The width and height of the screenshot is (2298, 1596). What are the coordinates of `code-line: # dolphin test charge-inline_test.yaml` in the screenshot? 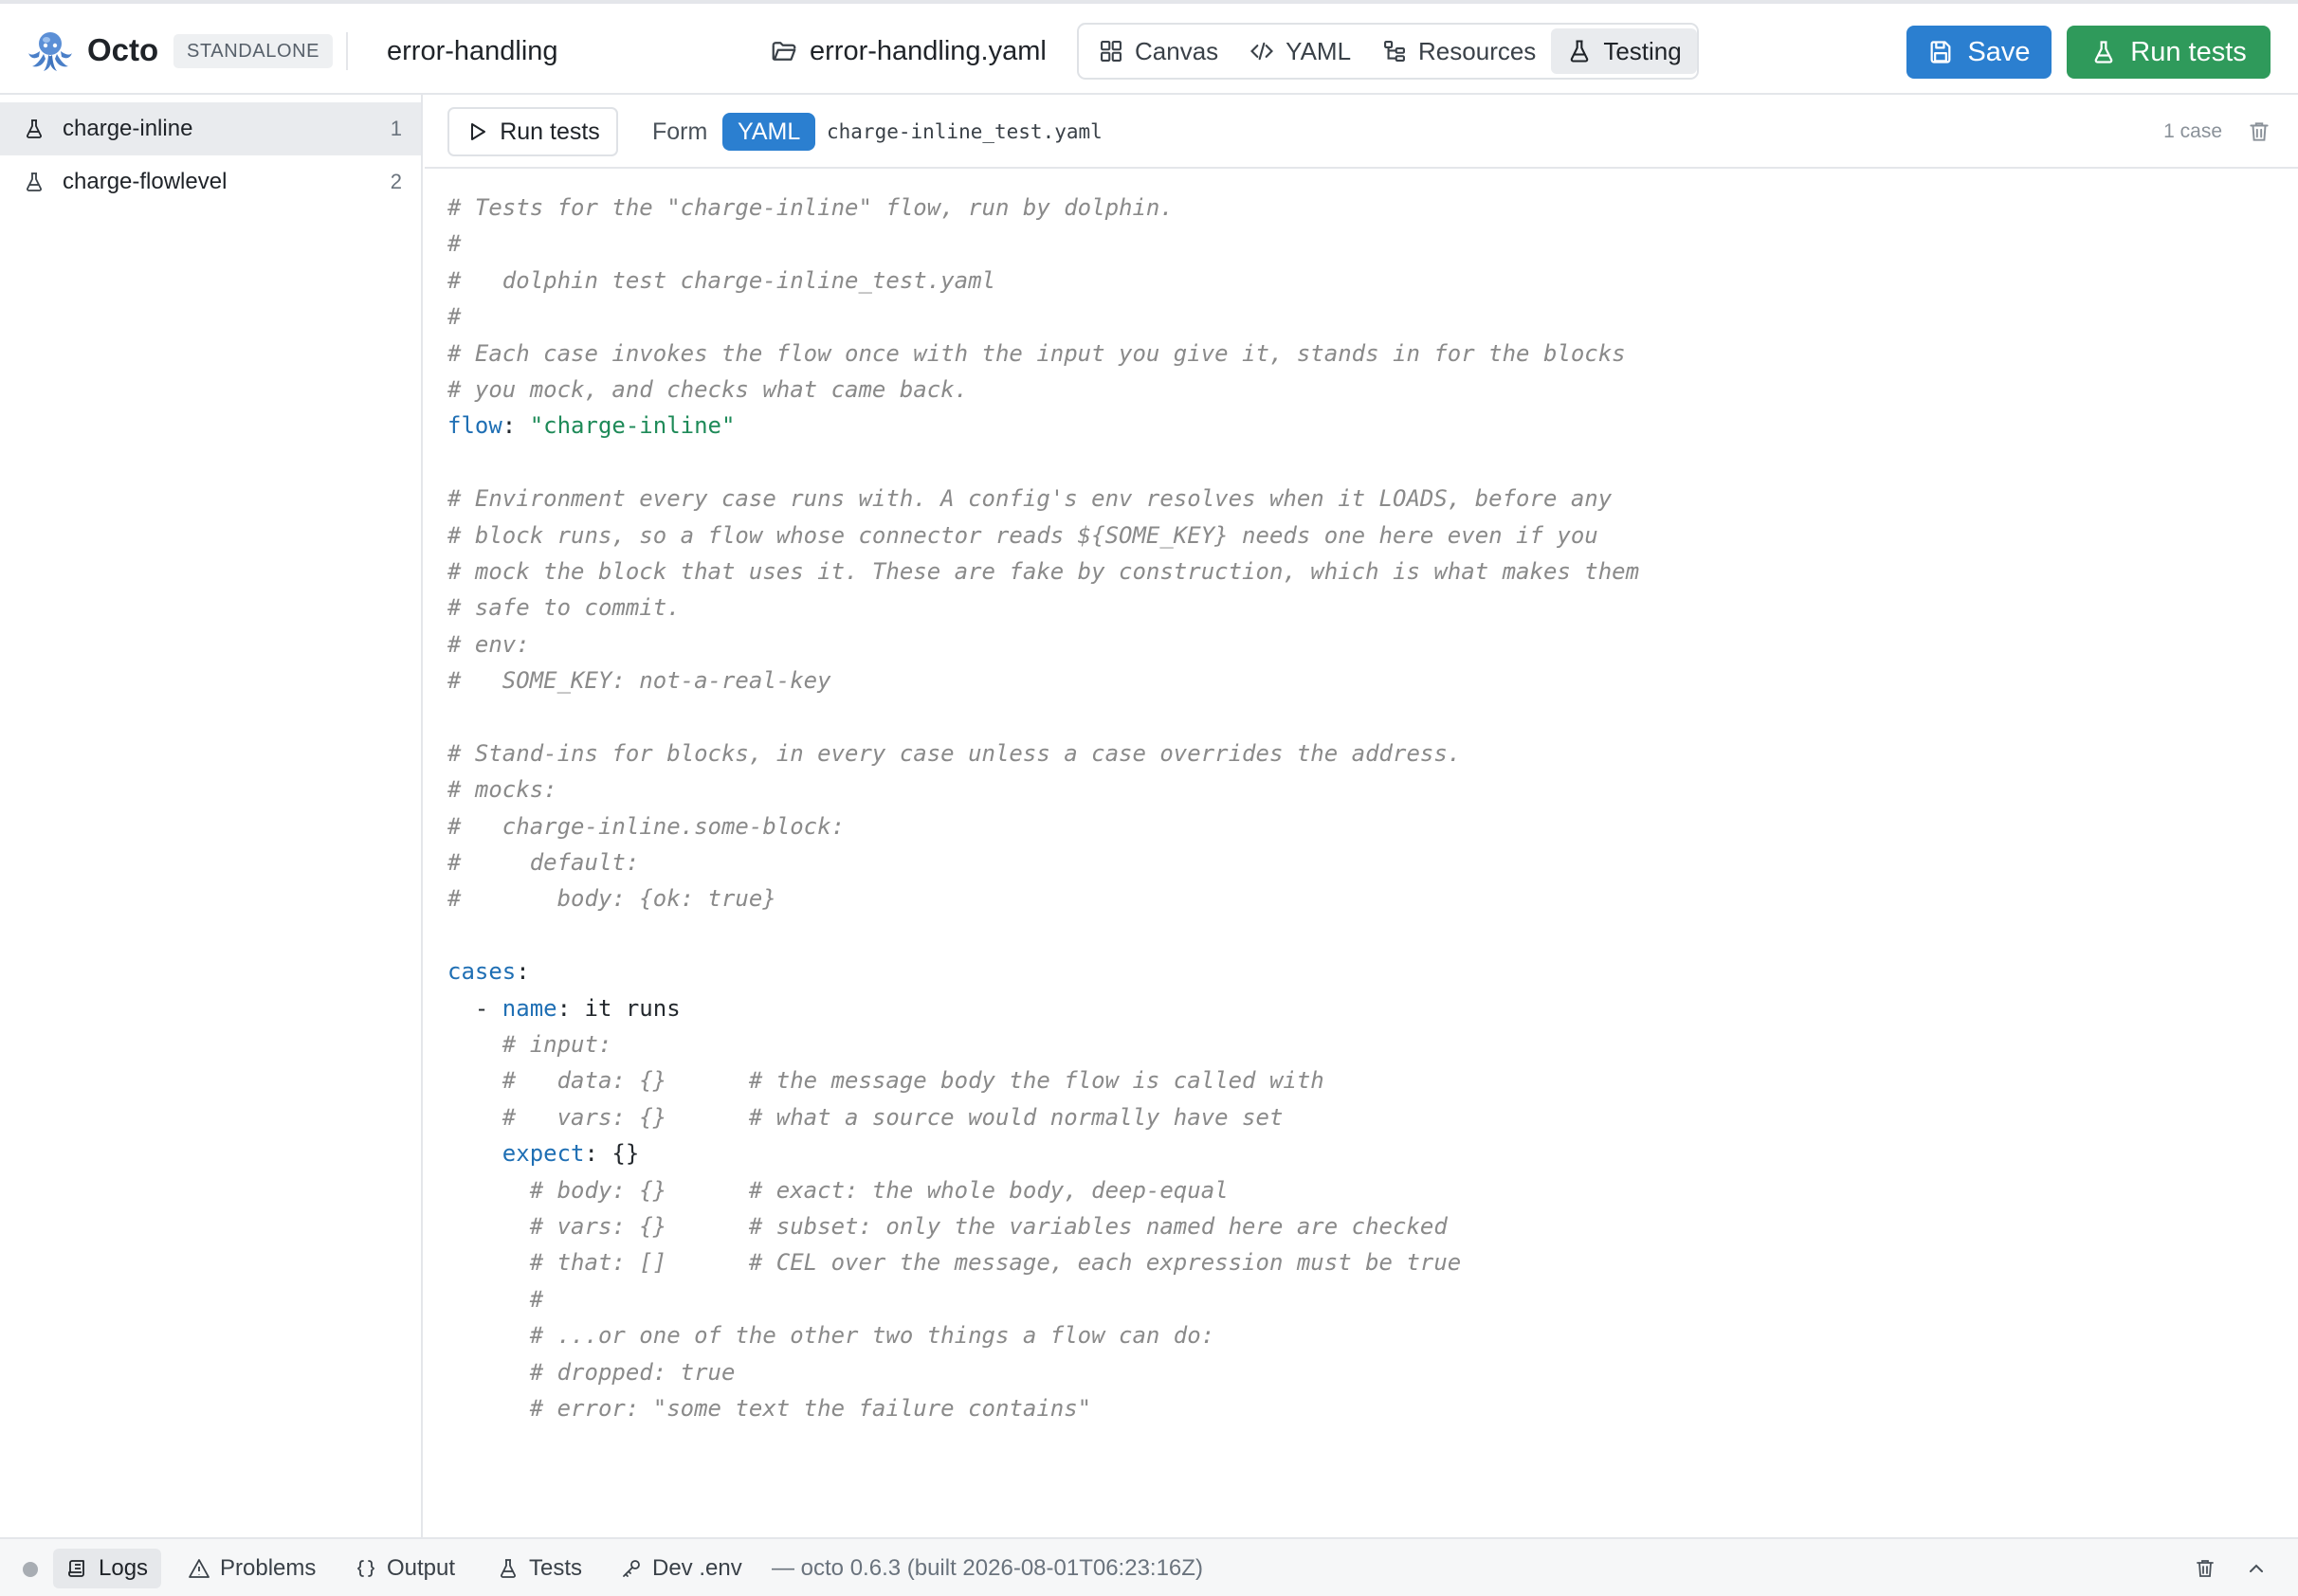 It's located at (1348, 281).